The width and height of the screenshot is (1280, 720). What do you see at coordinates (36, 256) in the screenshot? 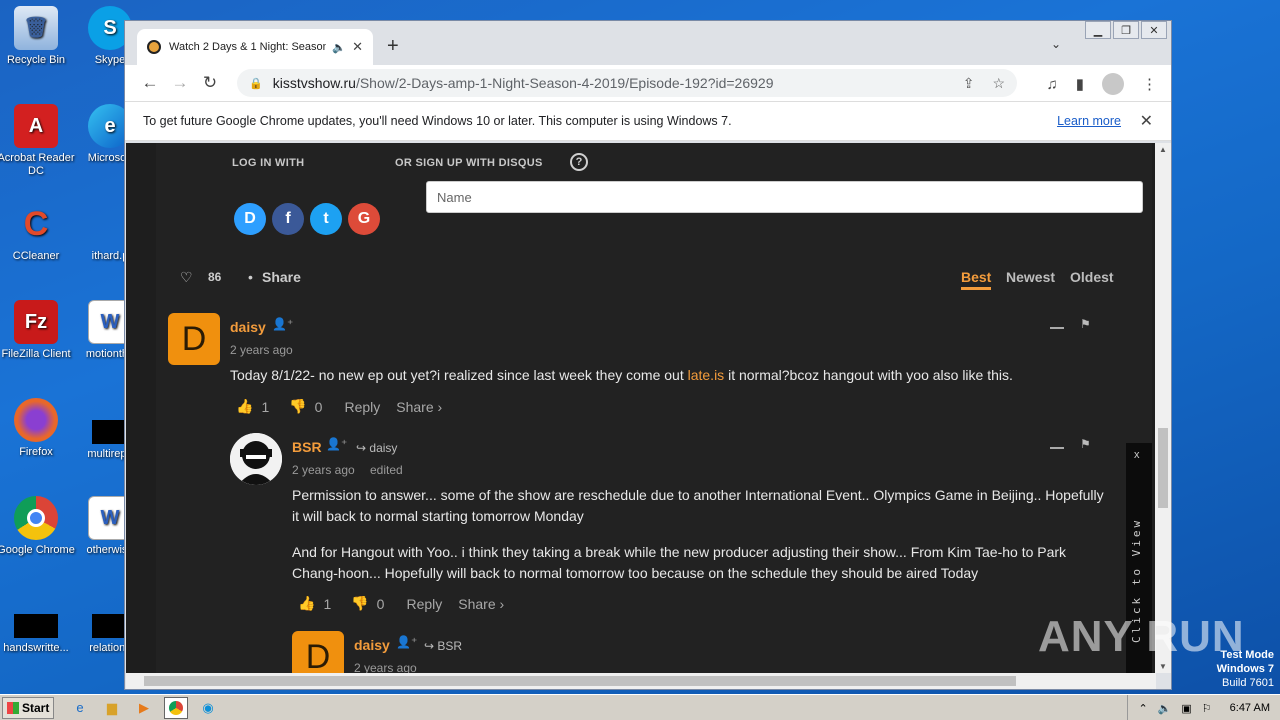
I see `desktop-icon-label: CCleaner` at bounding box center [36, 256].